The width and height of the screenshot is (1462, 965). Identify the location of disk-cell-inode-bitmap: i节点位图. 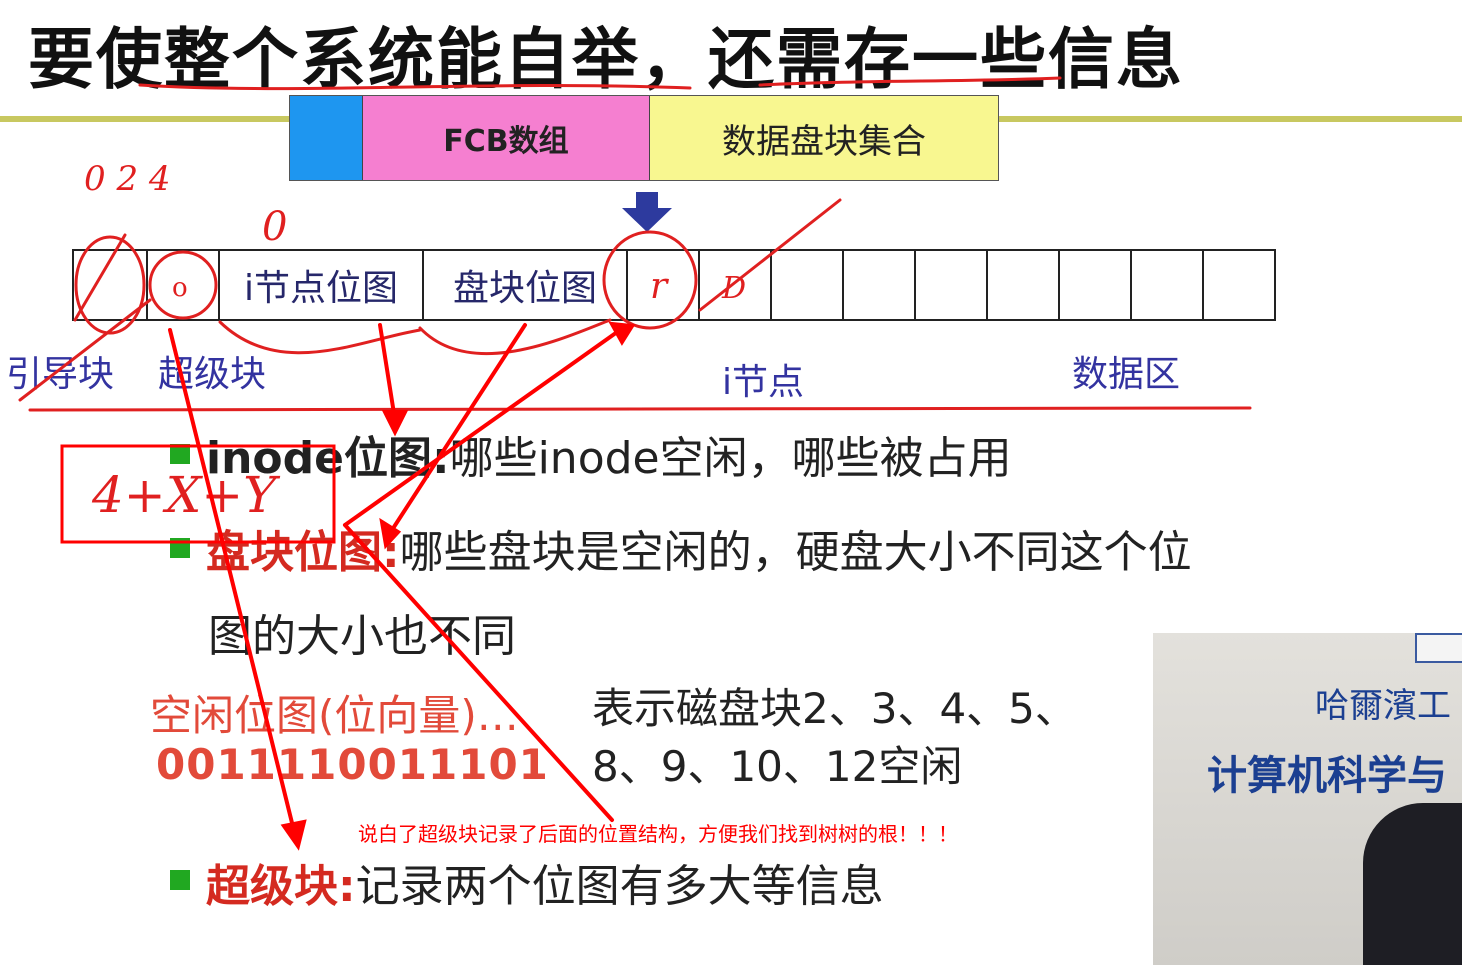
(322, 285).